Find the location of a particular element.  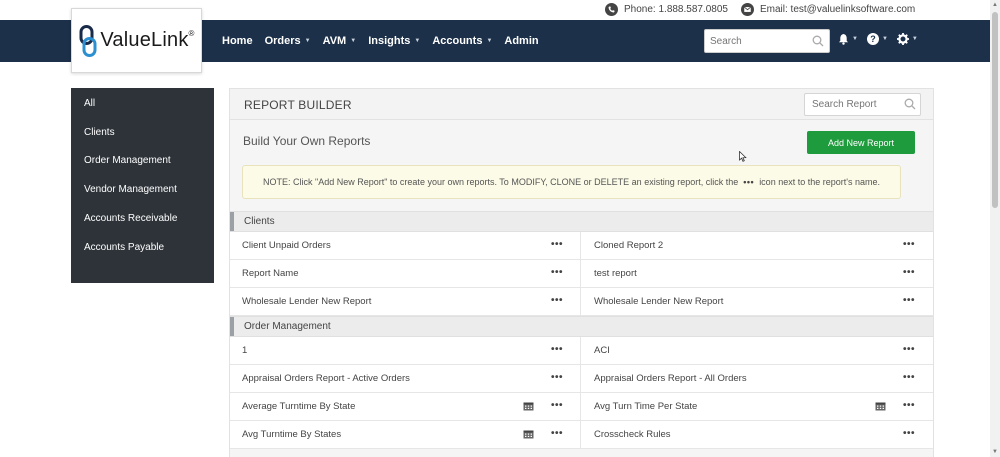

nav-search-input is located at coordinates (755, 41).